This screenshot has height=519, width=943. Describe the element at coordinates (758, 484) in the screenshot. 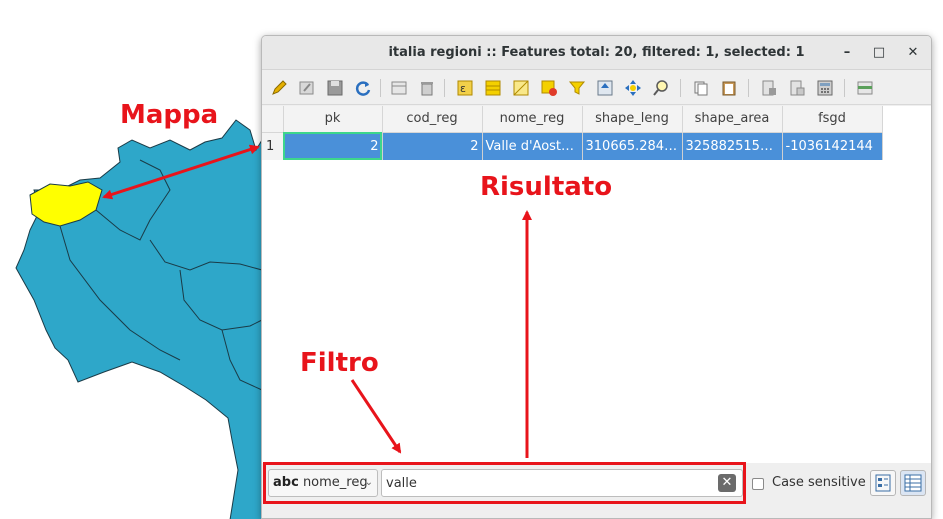

I see `case-sensitive-checkbox` at that location.